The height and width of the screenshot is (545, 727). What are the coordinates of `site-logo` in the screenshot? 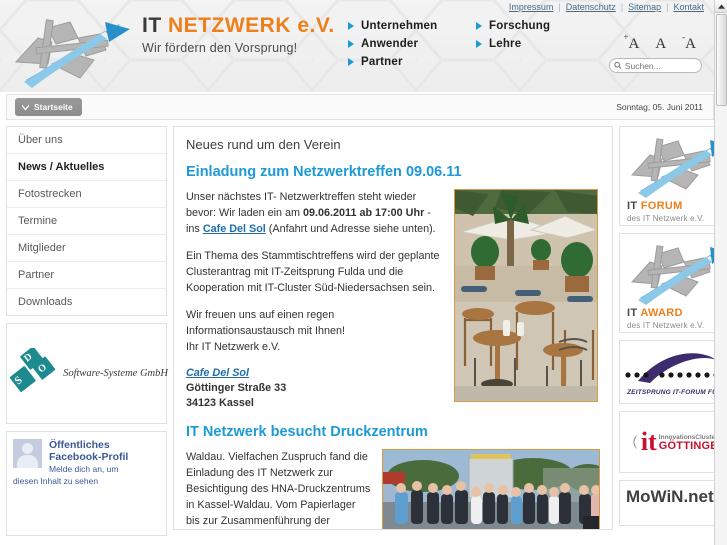 It's located at (75, 49).